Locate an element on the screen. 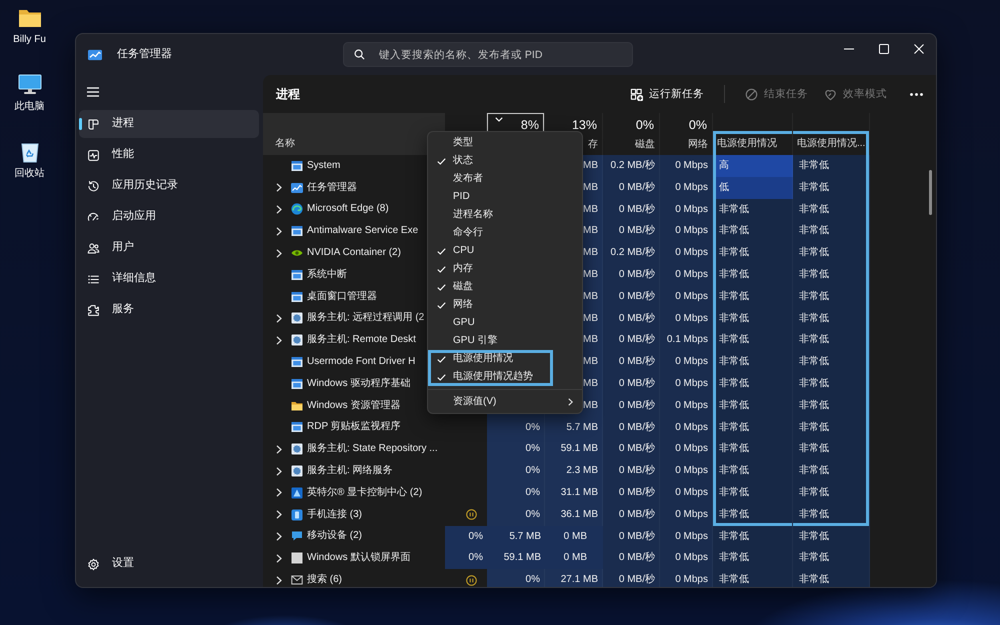 This screenshot has width=1000, height=625. table-cell: 36.1 MB is located at coordinates (574, 515).